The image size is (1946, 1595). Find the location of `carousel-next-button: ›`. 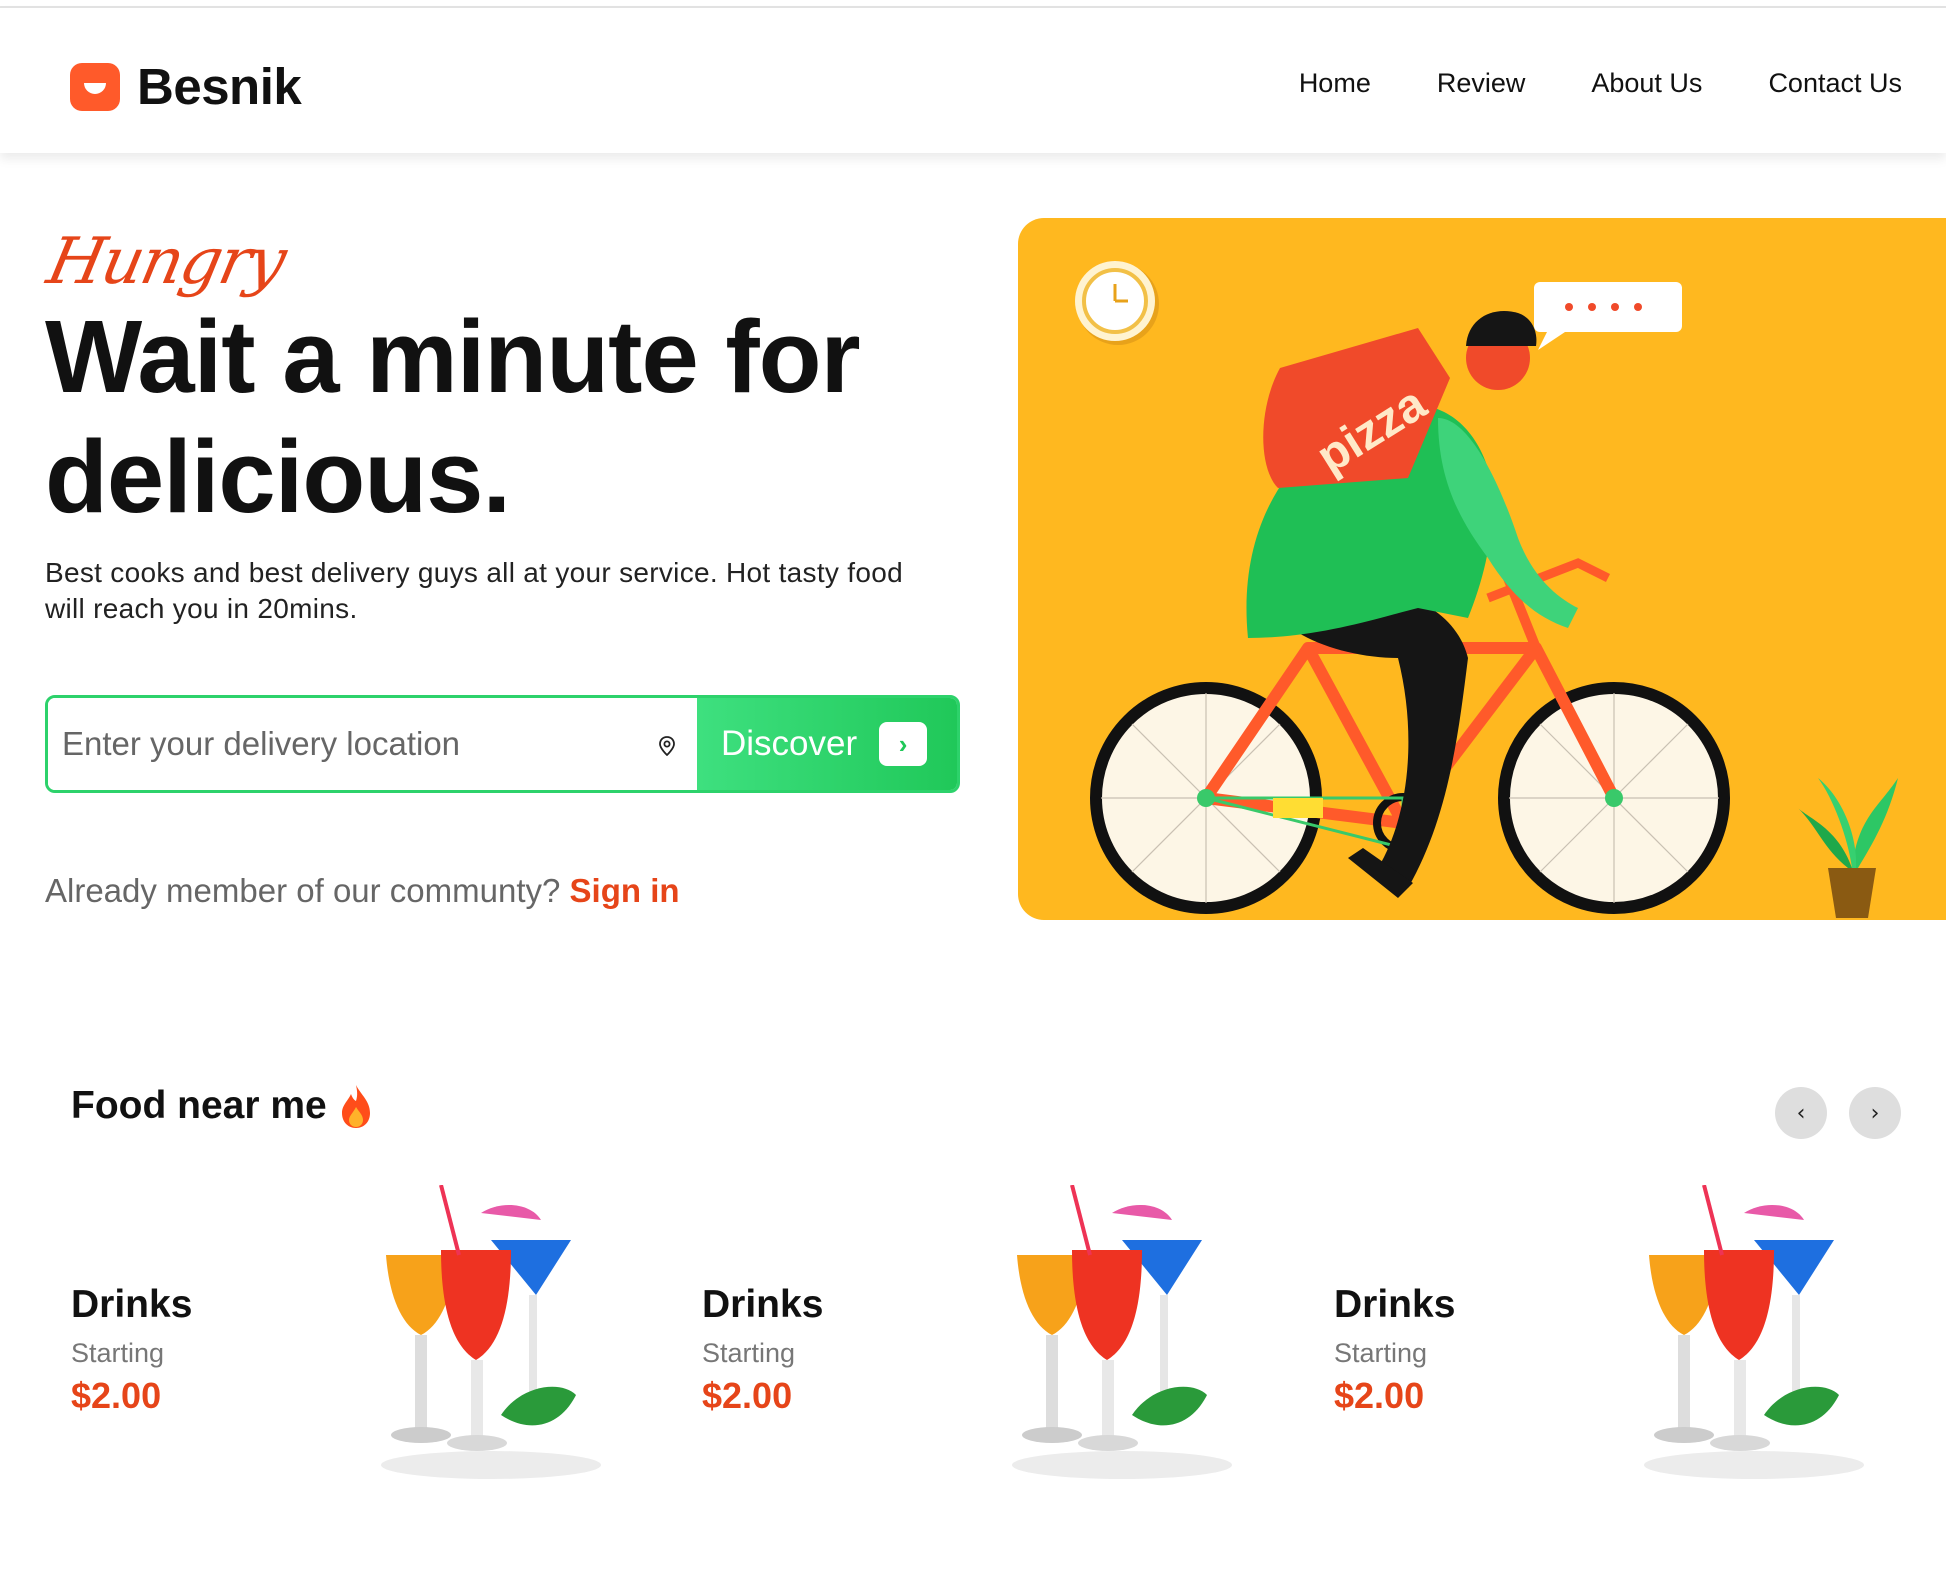

carousel-next-button: › is located at coordinates (1875, 1113).